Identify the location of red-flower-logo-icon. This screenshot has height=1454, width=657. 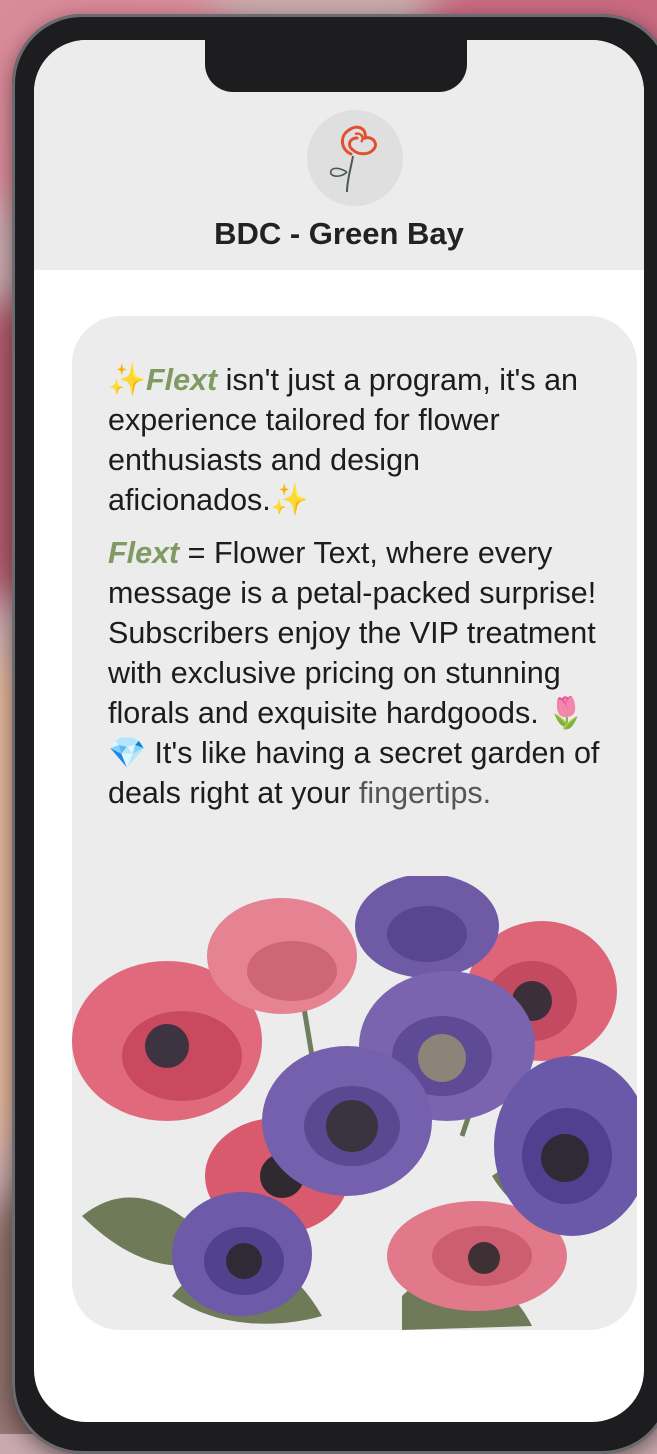
(353, 159).